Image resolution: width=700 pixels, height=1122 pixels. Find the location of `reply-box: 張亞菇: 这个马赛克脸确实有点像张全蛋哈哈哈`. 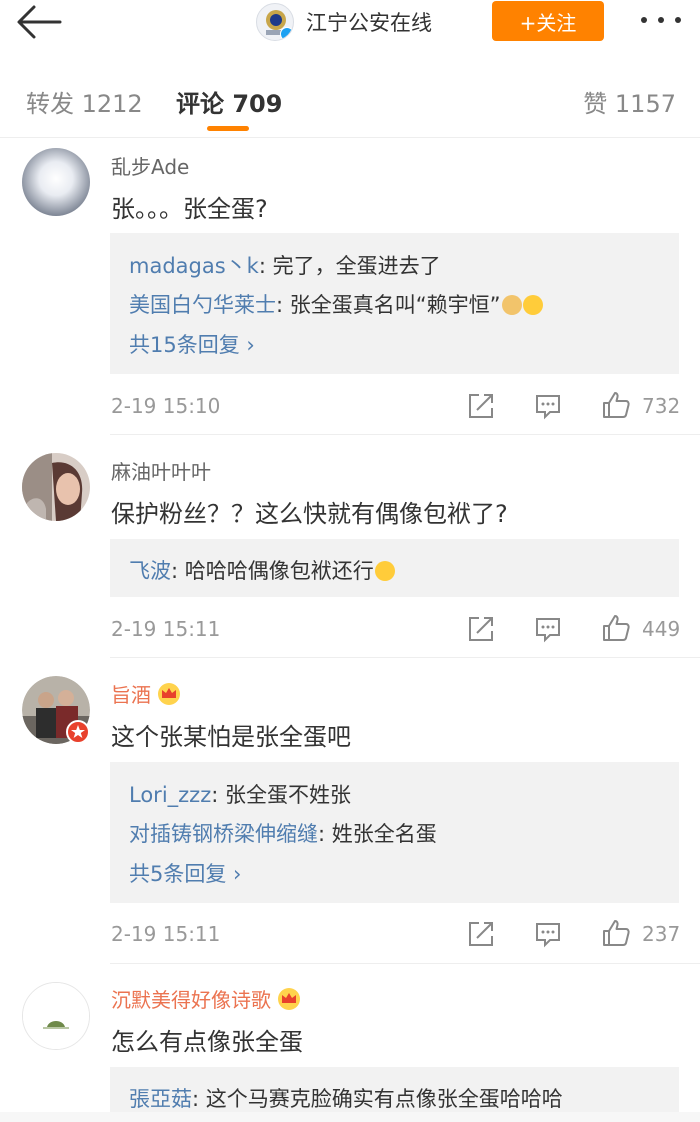

reply-box: 張亞菇: 这个马赛克脸确实有点像张全蛋哈哈哈 is located at coordinates (394, 1089).